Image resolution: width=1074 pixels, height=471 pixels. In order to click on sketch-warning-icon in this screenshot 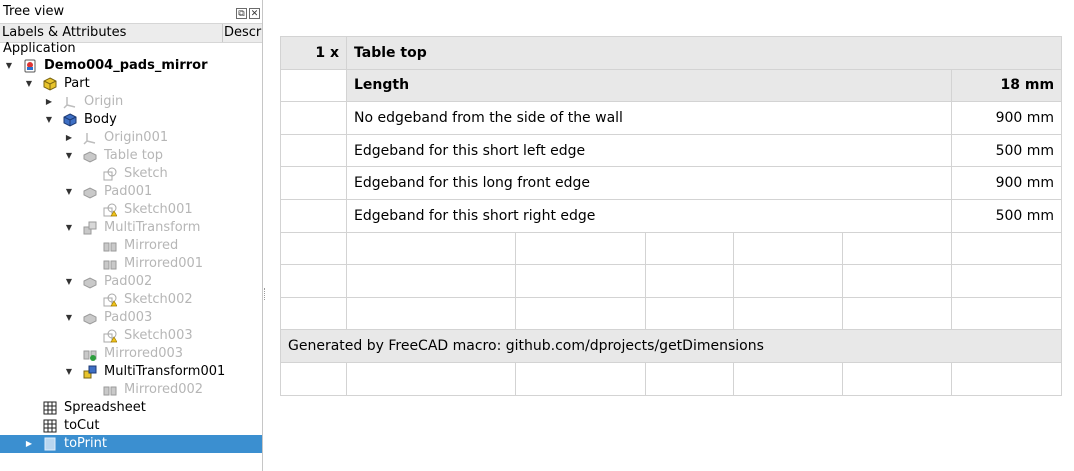, I will do `click(110, 300)`.